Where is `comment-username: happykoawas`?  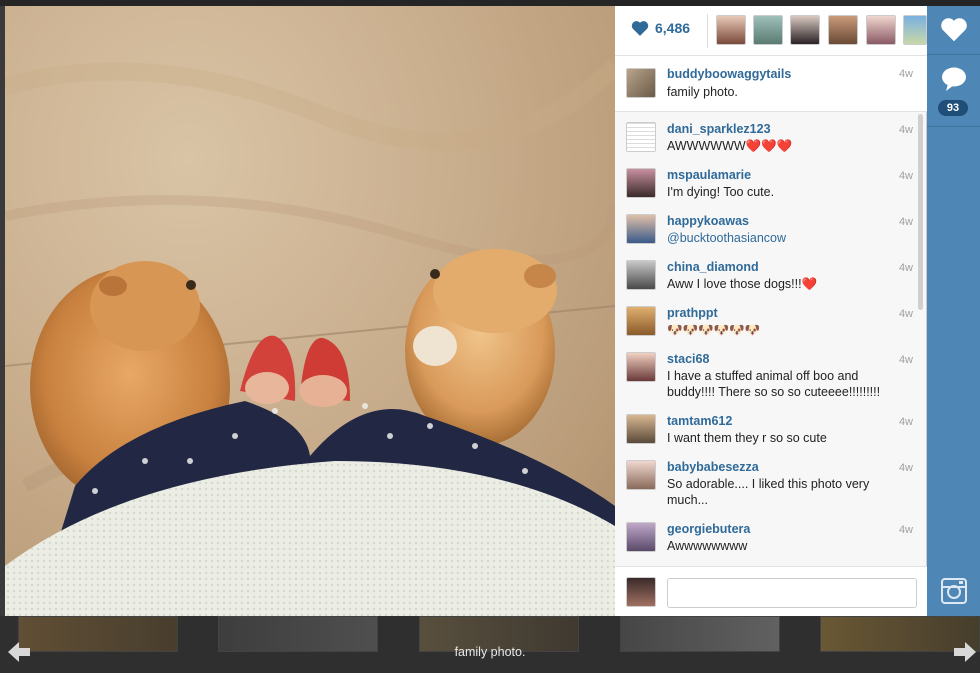
comment-username: happykoawas is located at coordinates (708, 221).